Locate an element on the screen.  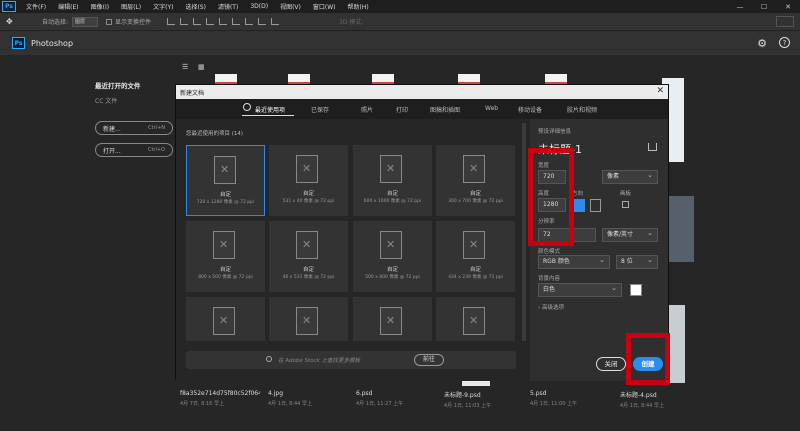
close-icon: ✕ is located at coordinates (660, 91).